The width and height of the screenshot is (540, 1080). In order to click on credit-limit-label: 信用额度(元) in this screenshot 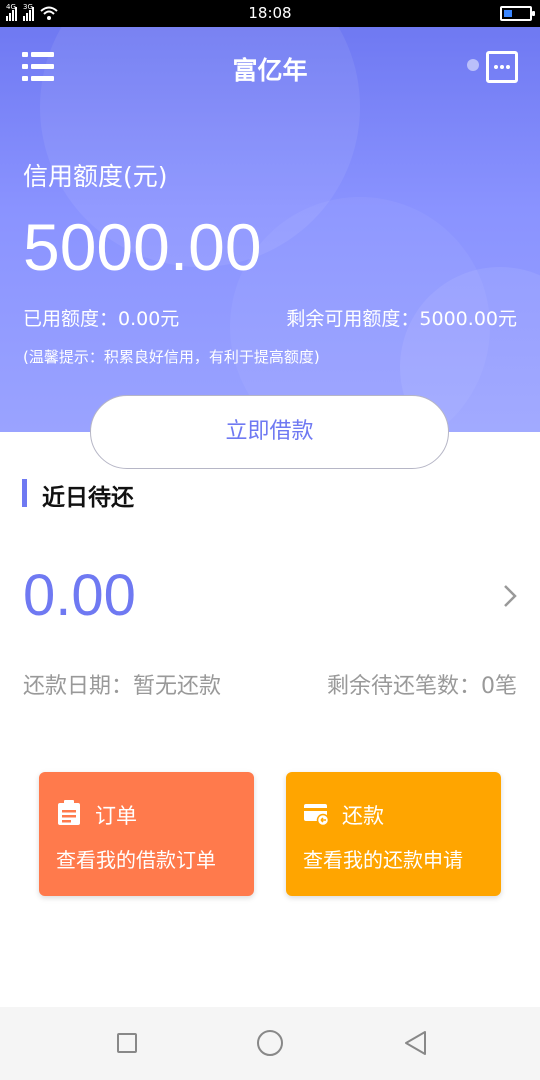, I will do `click(95, 176)`.